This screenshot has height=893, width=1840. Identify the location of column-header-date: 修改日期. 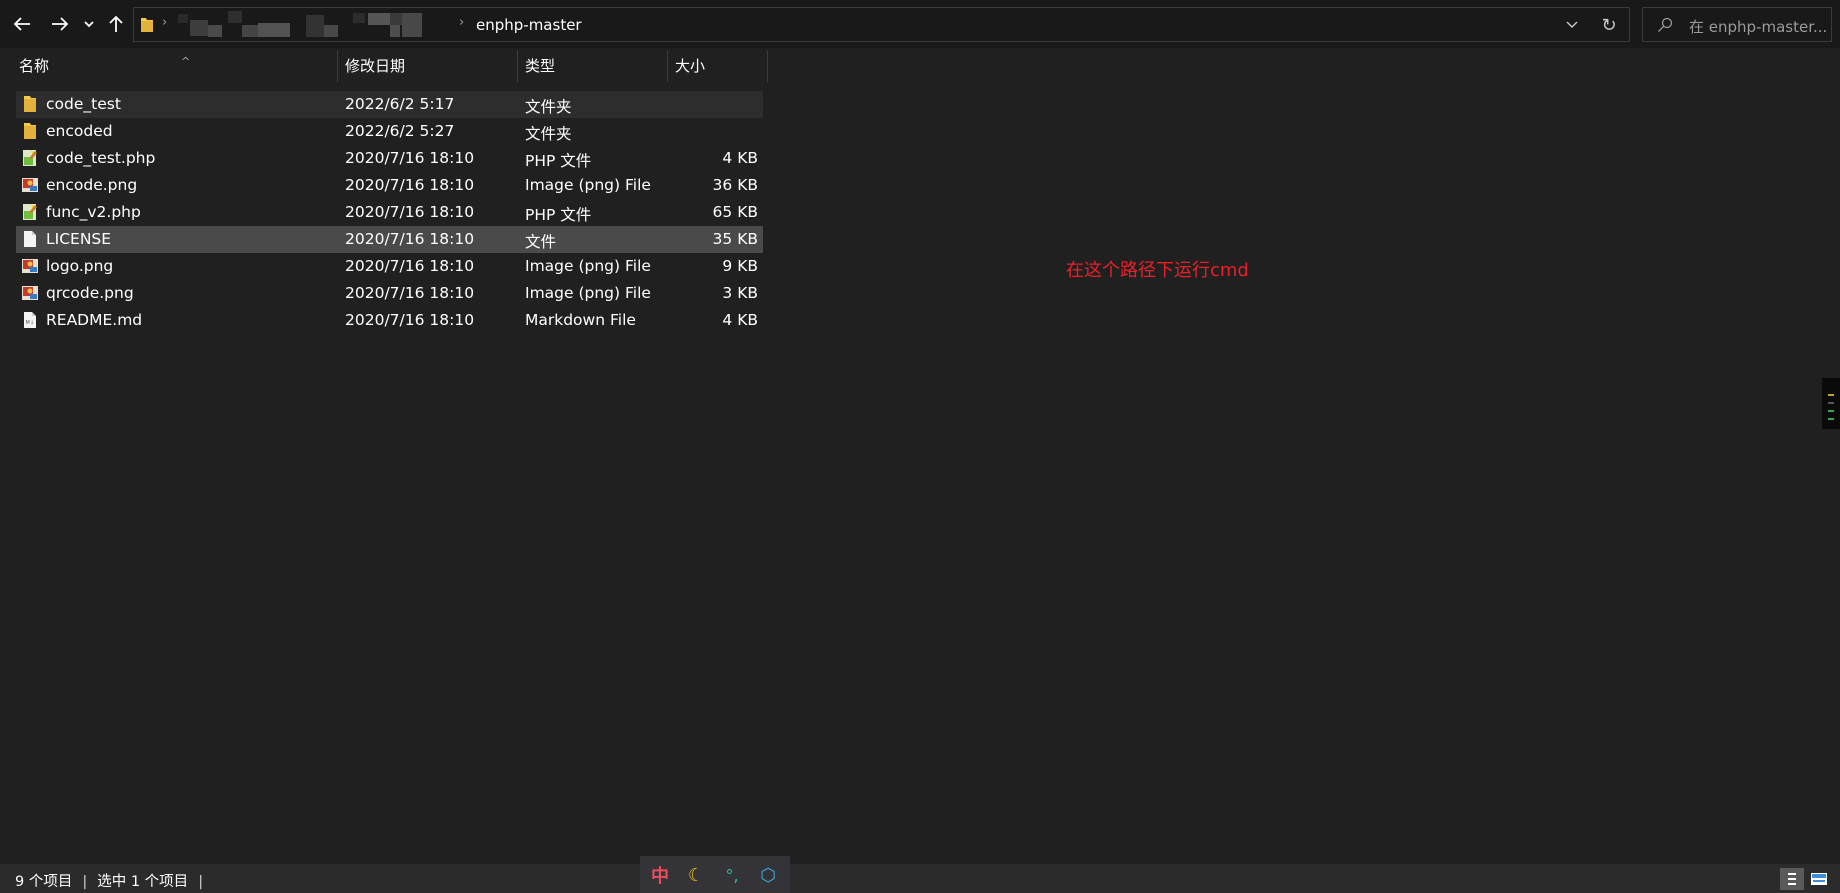
(428, 66).